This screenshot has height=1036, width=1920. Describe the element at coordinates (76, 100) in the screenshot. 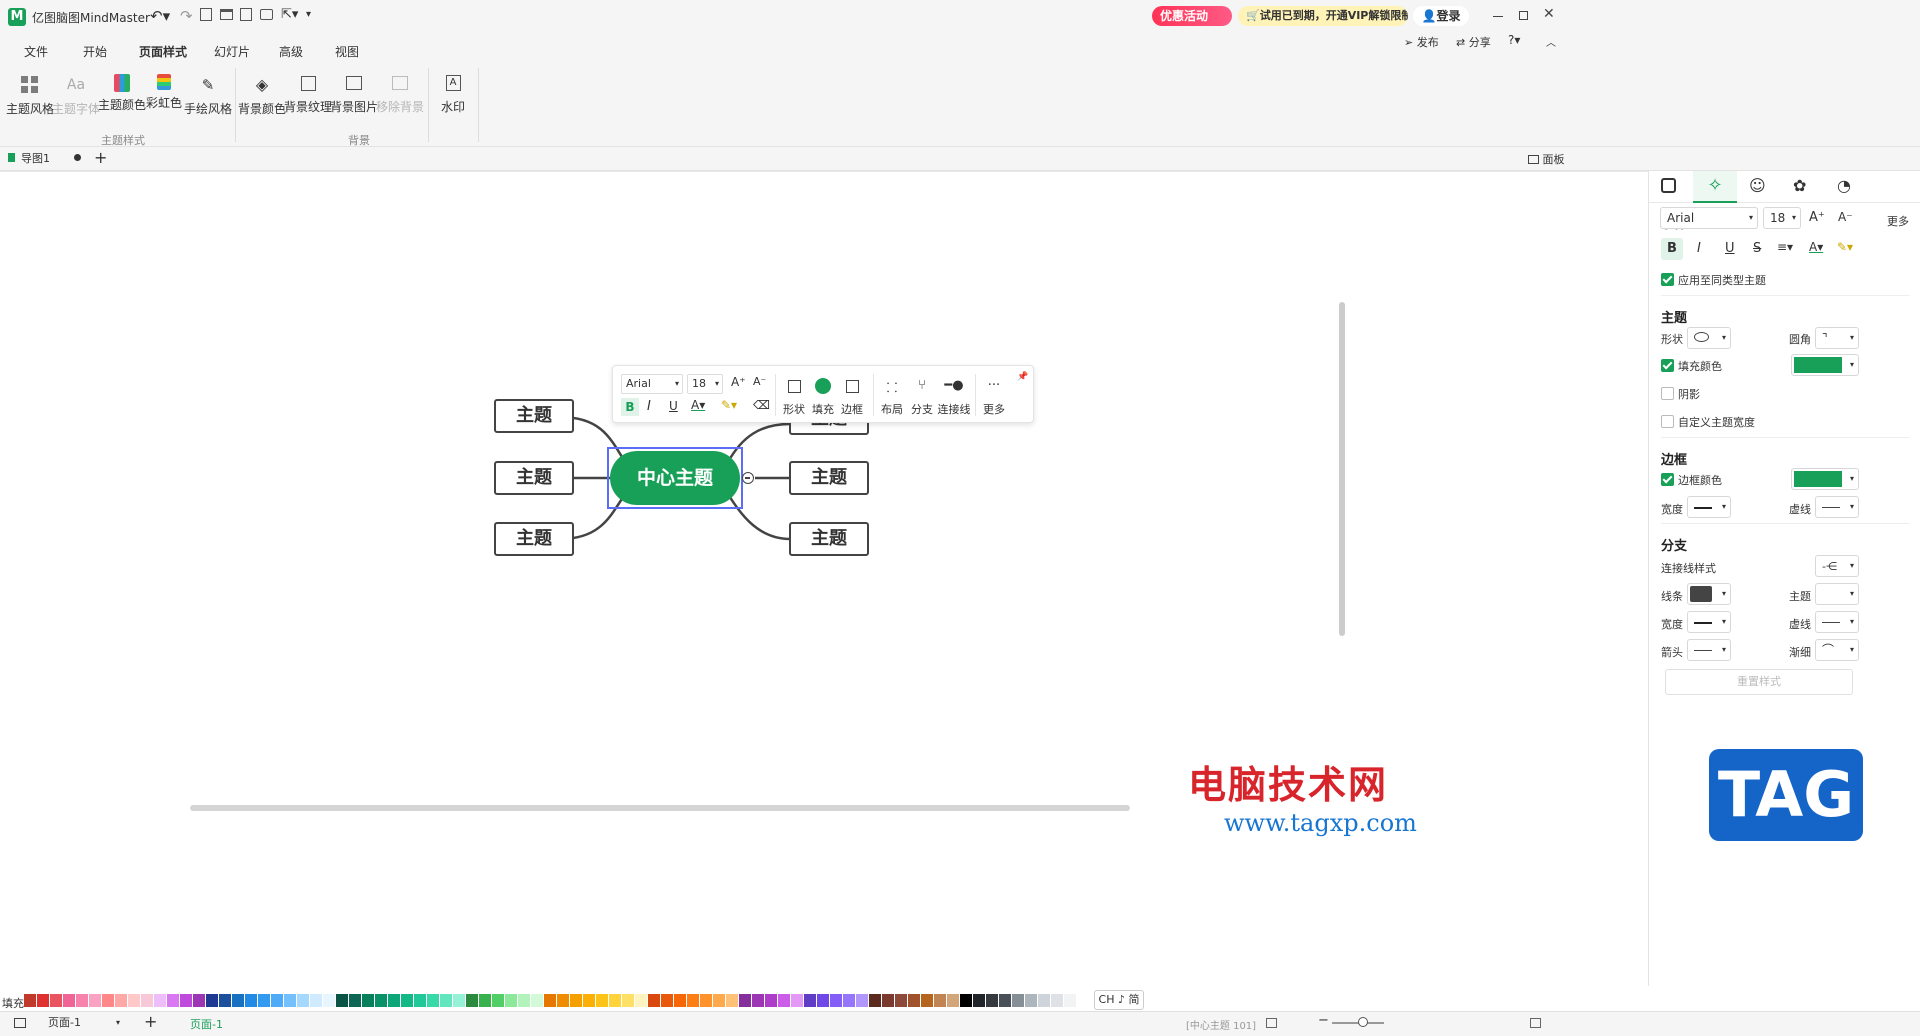

I see `theme-font-button: Aa 主题字体` at that location.